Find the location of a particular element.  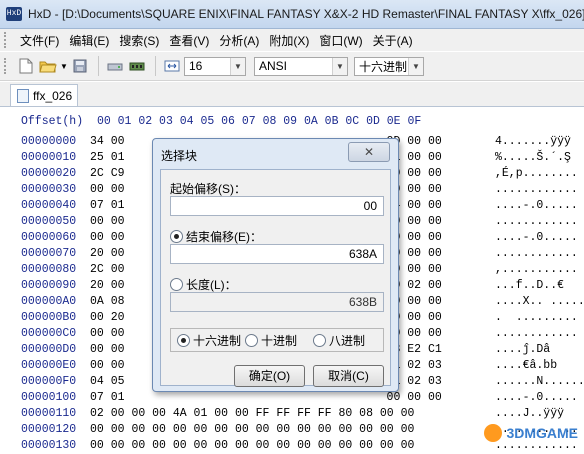

row-text: ...f..D..€ is located at coordinates (529, 286).